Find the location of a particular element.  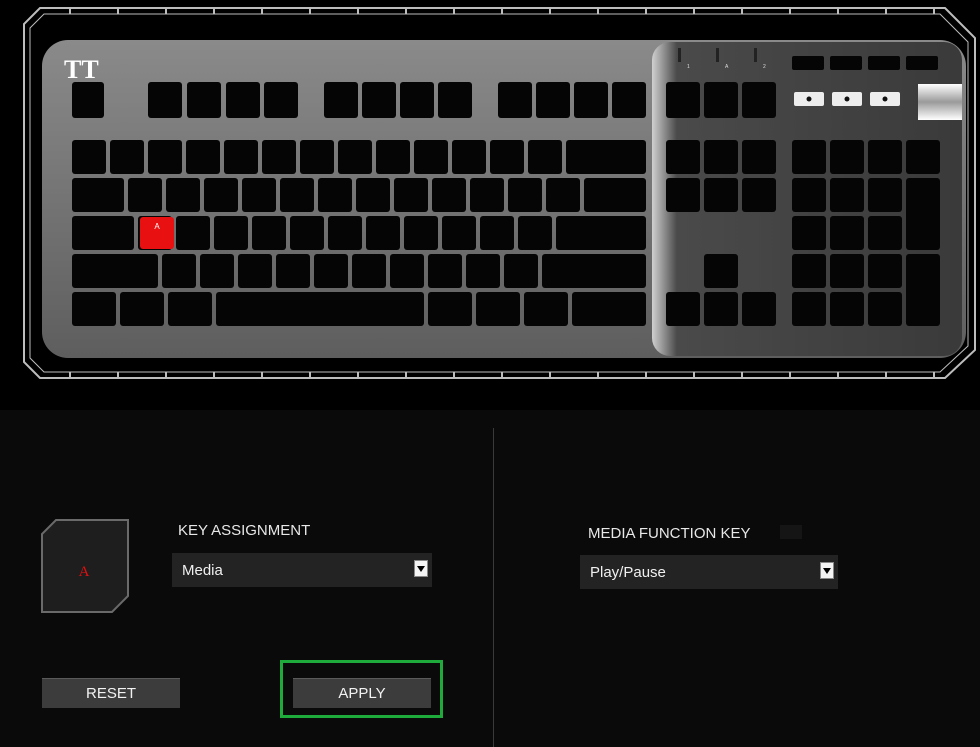

volume-wheel is located at coordinates (940, 102).